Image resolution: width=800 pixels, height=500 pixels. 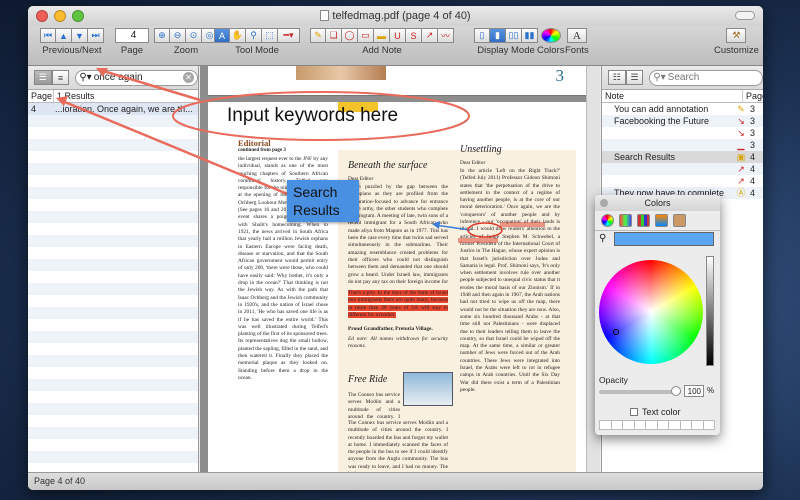 I want to click on line-tool-icon: ━▾, so click(x=289, y=35).